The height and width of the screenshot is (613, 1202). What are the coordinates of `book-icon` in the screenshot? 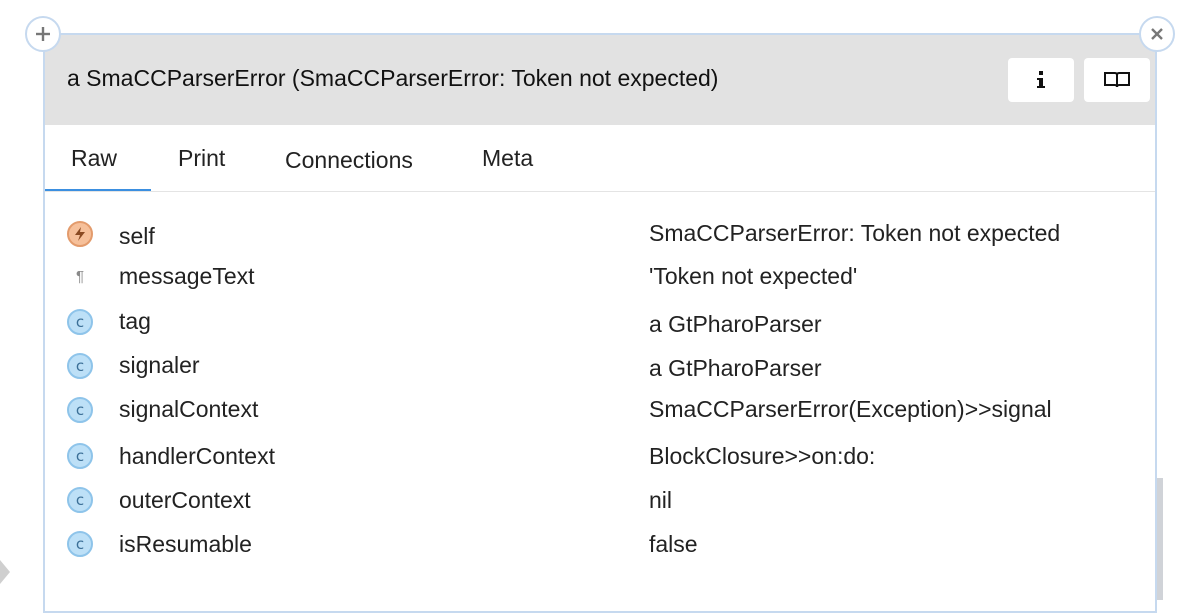 It's located at (1117, 80).